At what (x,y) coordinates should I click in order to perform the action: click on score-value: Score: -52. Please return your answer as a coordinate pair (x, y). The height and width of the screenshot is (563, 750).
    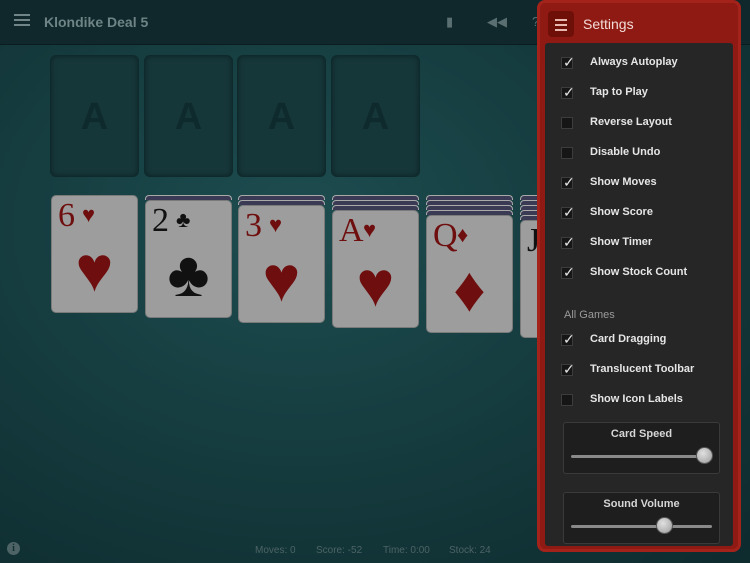
    Looking at the image, I should click on (339, 550).